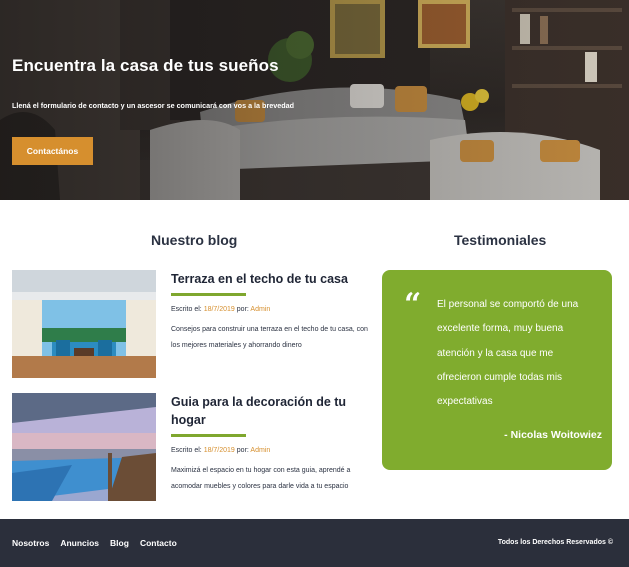 Image resolution: width=629 pixels, height=567 pixels. I want to click on hero-title: Encuentra la casa de tus sueños, so click(145, 65).